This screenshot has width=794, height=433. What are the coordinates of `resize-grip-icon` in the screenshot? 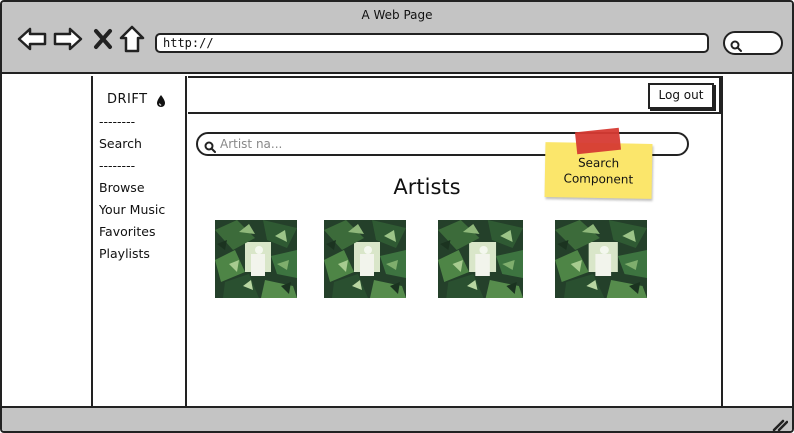 It's located at (780, 423).